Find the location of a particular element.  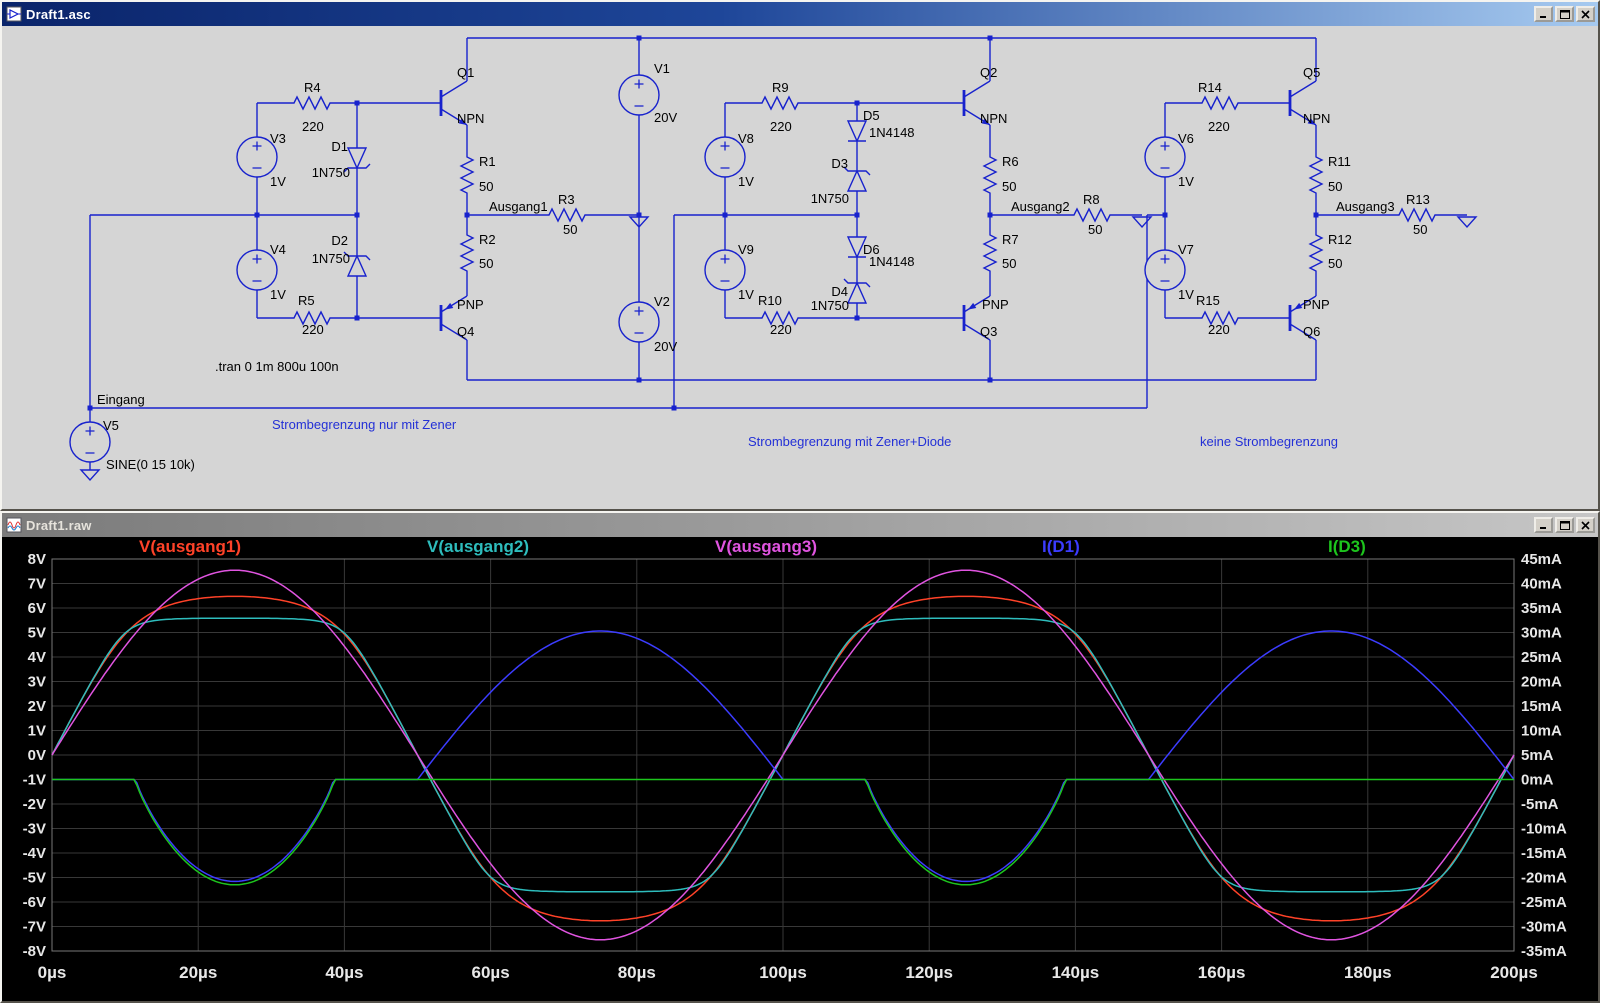

waveform-titlebar: Draft1.raw is located at coordinates (800, 525).